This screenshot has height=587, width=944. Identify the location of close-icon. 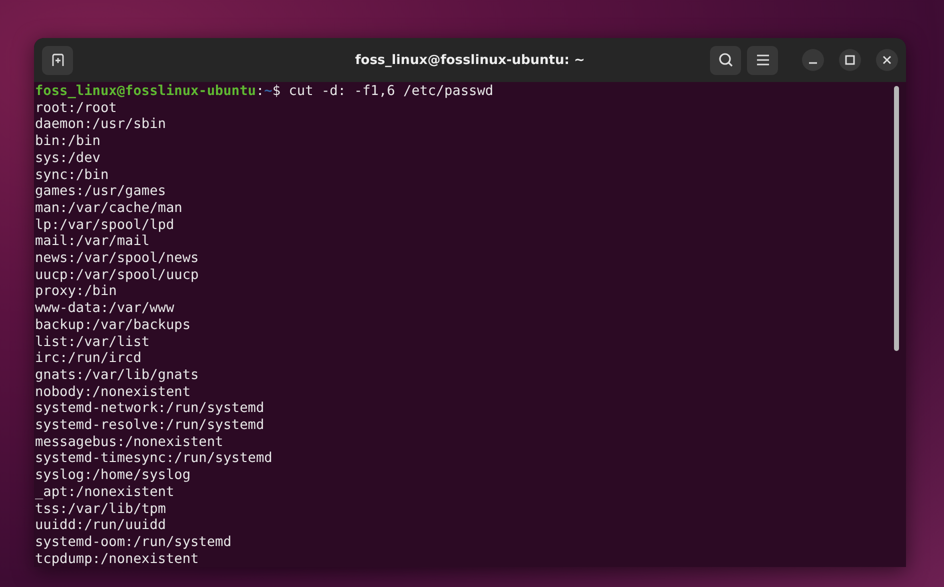
(887, 60).